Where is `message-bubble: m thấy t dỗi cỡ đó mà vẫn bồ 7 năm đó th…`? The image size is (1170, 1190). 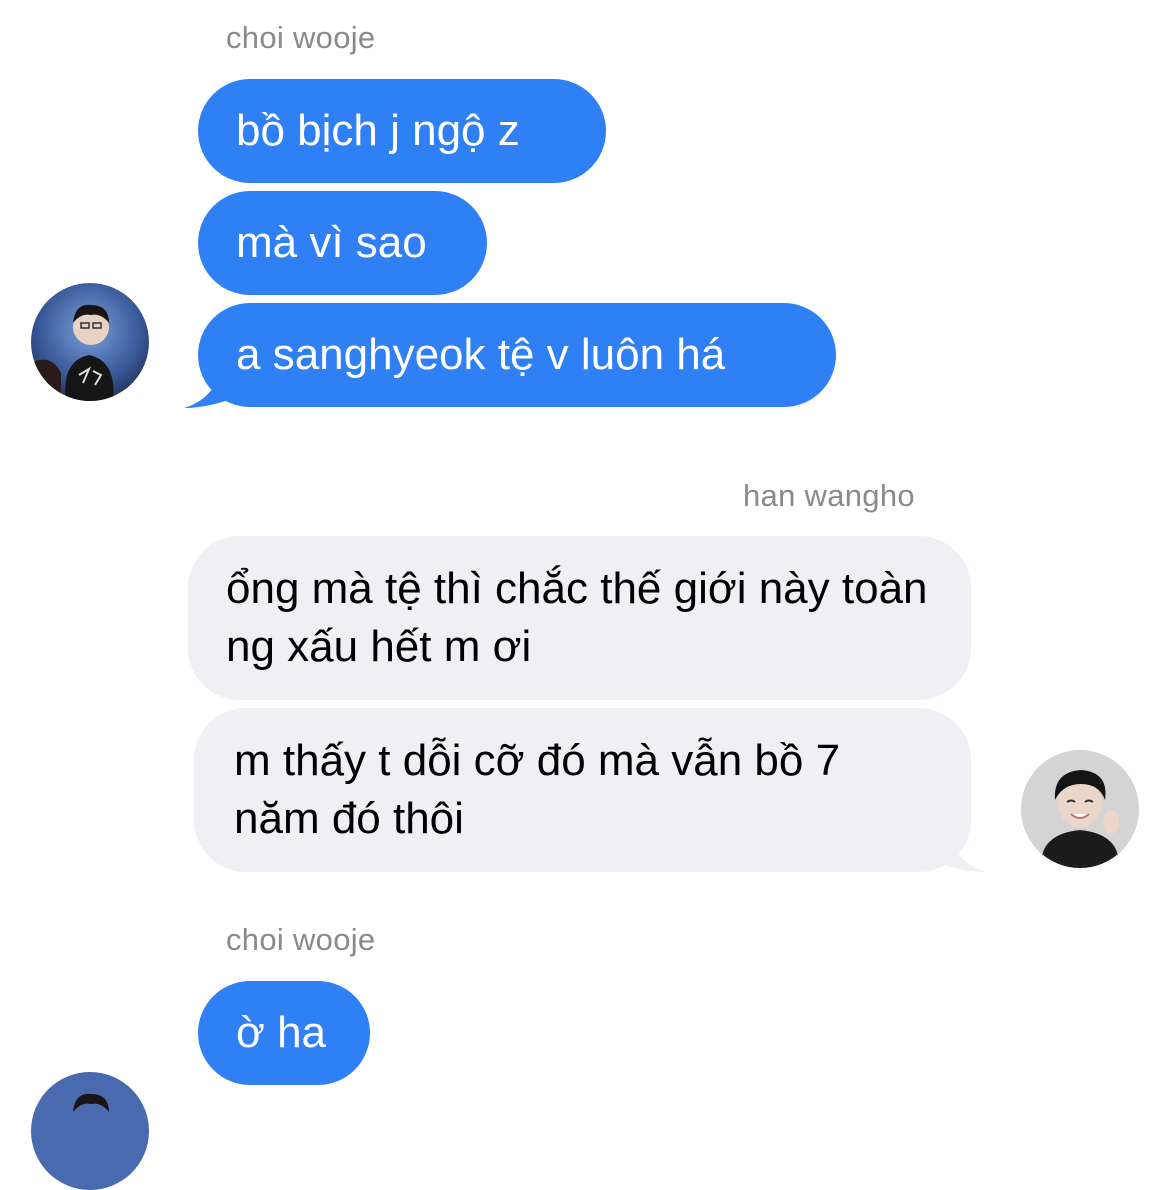 message-bubble: m thấy t dỗi cỡ đó mà vẫn bồ 7 năm đó th… is located at coordinates (582, 790).